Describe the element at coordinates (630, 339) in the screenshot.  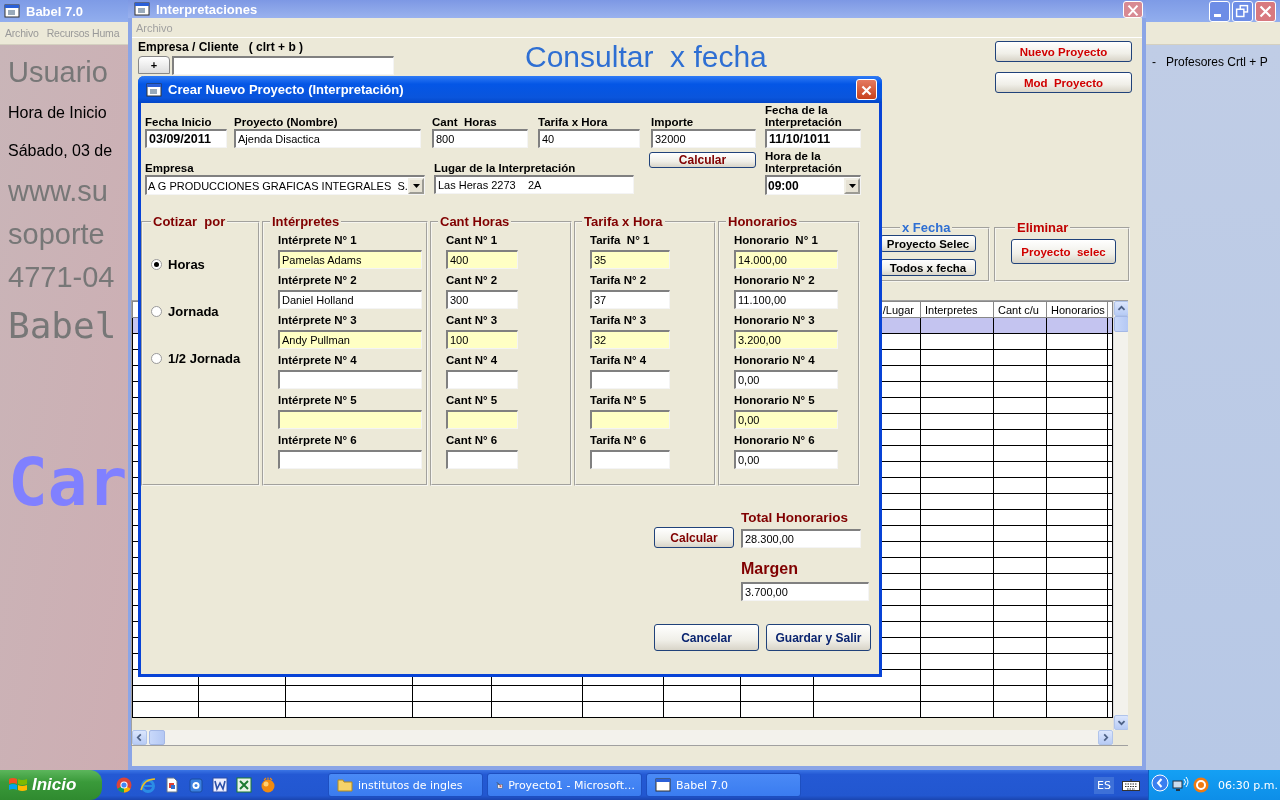
I see `input-field: 32` at that location.